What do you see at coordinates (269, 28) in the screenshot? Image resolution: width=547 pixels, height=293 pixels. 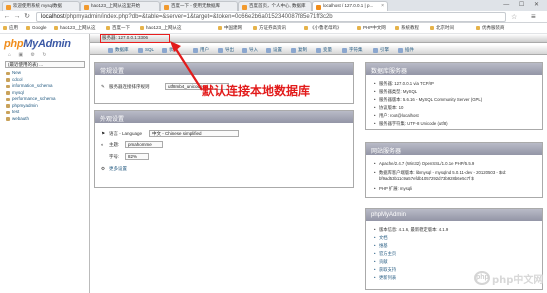 I see `bookmark-item: 方证券高资讯` at bounding box center [269, 28].